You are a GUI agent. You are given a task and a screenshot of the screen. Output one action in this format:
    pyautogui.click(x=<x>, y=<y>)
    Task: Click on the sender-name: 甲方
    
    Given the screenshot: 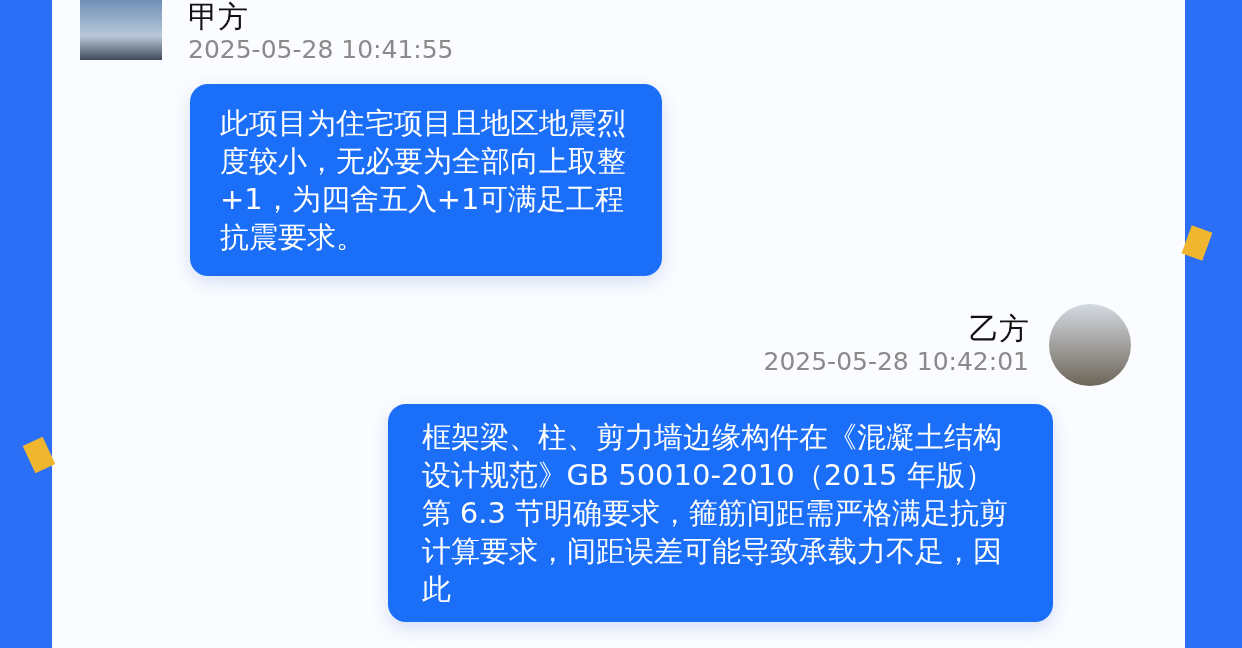 What is the action you would take?
    pyautogui.click(x=218, y=17)
    